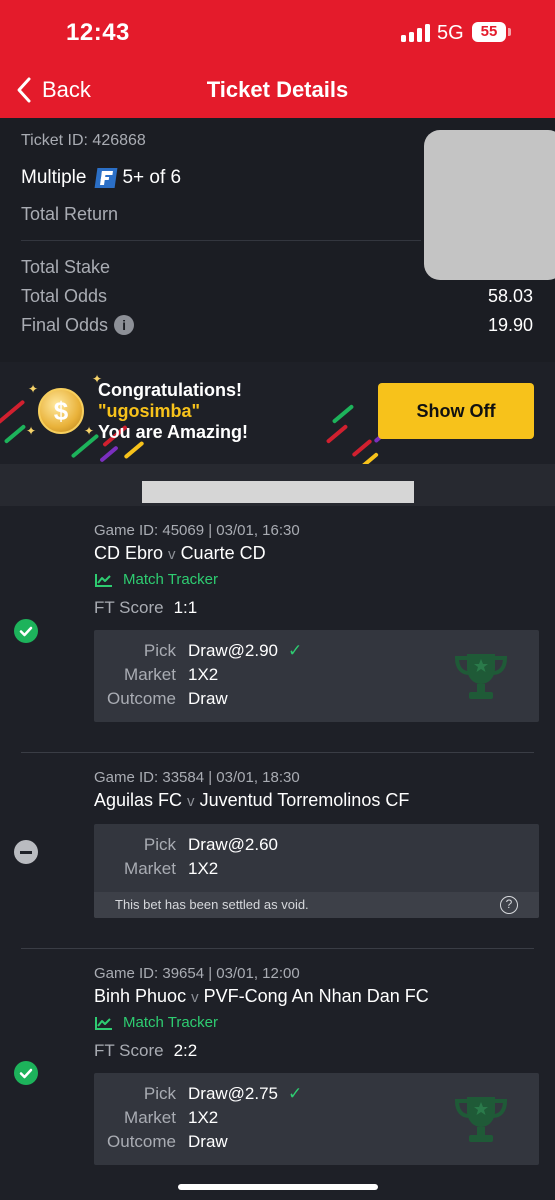 The image size is (555, 1200). Describe the element at coordinates (152, 177) in the screenshot. I see `combo-label: 5+ of 6` at that location.